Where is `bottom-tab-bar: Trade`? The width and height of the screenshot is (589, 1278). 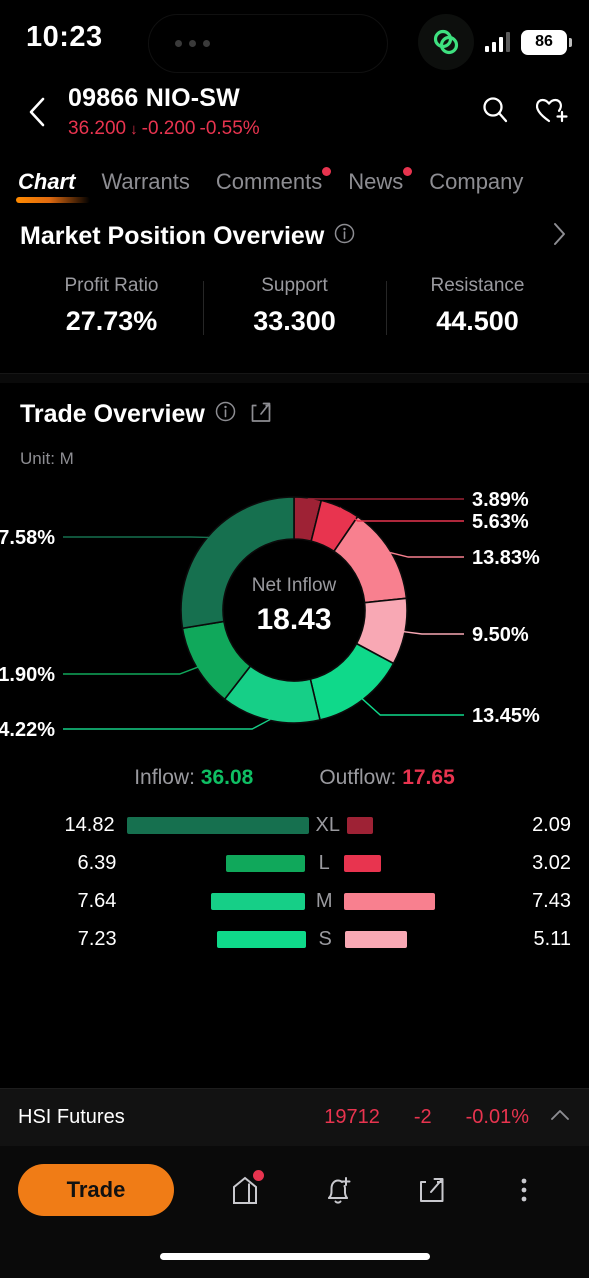 bottom-tab-bar: Trade is located at coordinates (294, 1190).